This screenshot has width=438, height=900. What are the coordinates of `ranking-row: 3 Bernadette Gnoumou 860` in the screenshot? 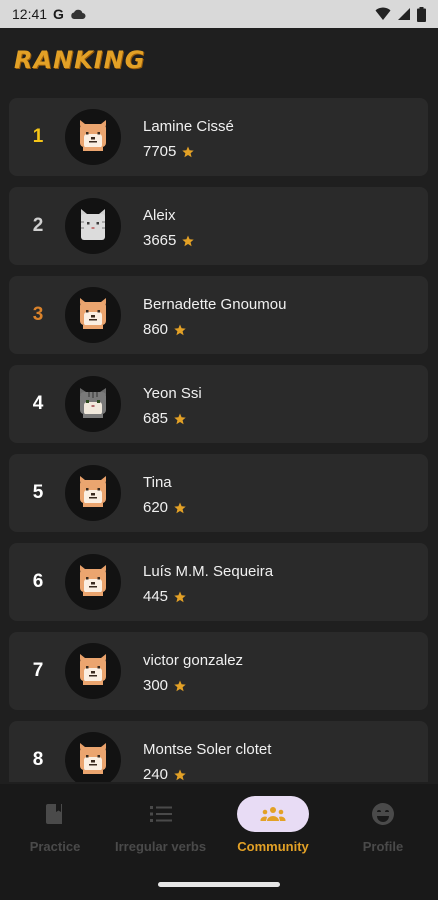 It's located at (218, 315).